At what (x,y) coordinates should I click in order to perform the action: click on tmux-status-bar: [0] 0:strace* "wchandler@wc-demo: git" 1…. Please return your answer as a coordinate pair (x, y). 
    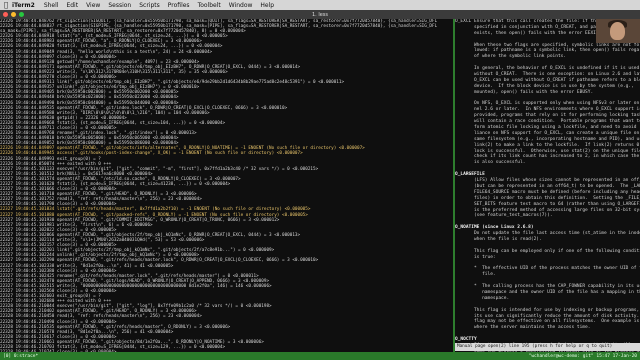
    Looking at the image, I should click on (320, 356).